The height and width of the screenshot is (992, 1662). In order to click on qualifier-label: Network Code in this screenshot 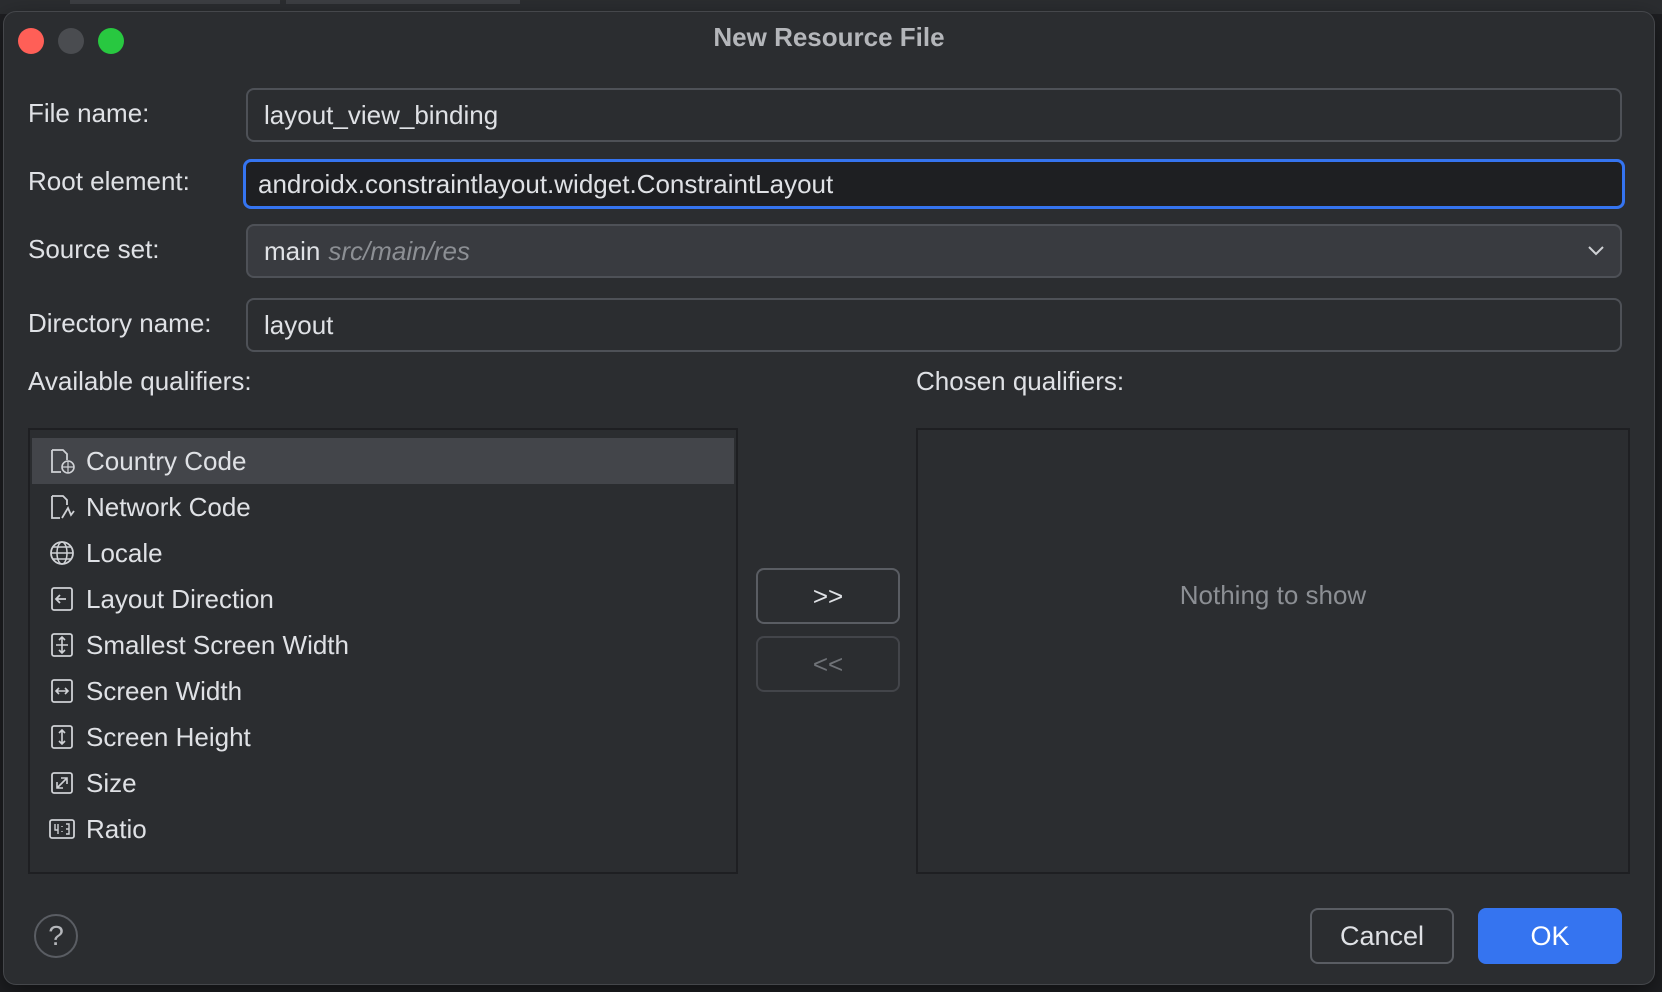, I will do `click(168, 507)`.